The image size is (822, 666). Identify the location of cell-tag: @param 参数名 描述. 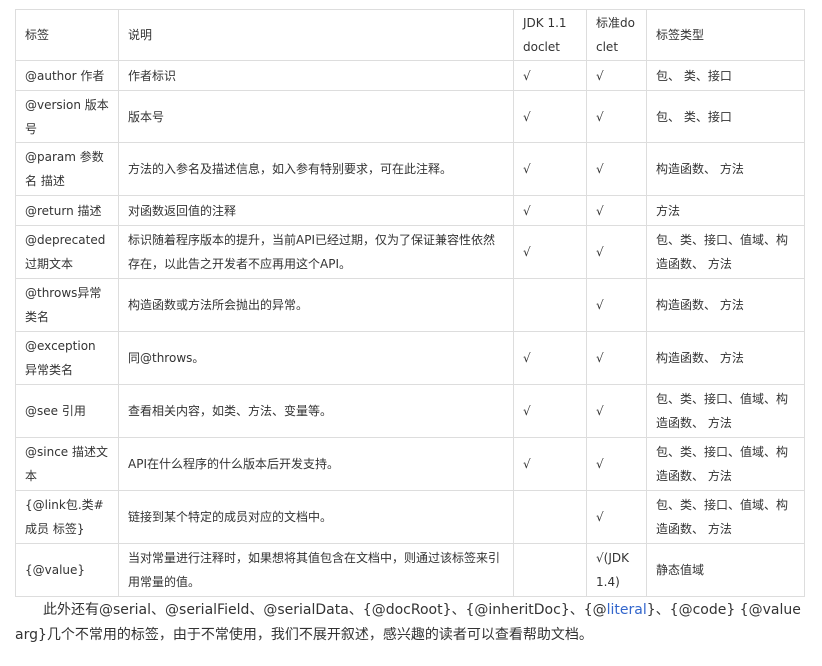
(67, 169).